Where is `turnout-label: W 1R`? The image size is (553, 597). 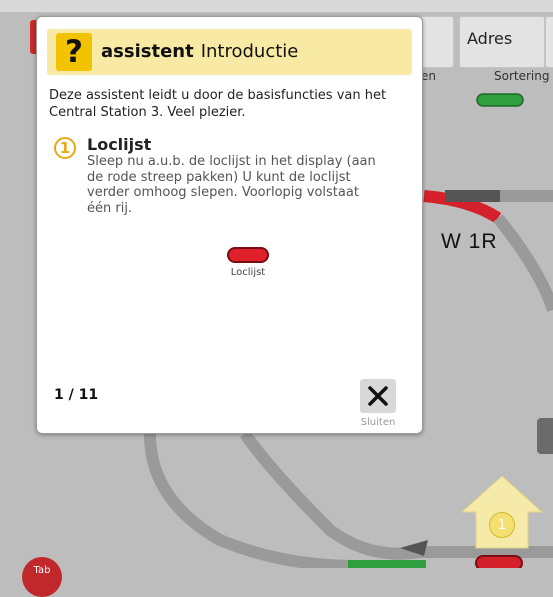 turnout-label: W 1R is located at coordinates (469, 241).